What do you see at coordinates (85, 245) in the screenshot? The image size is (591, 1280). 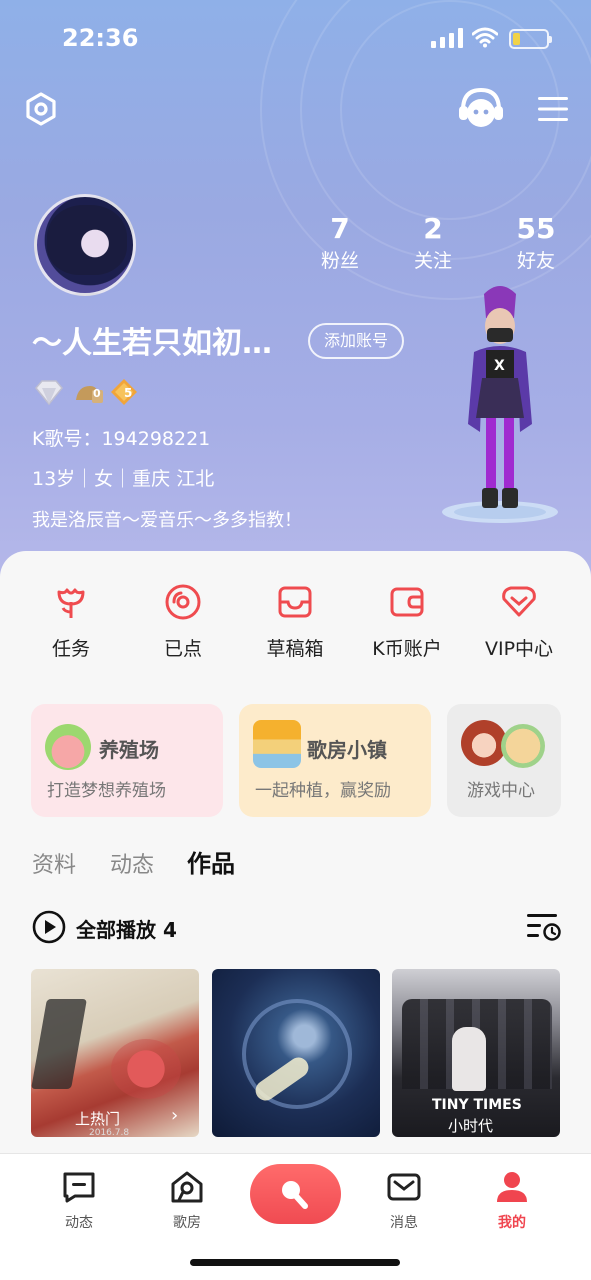 I see `avatar` at bounding box center [85, 245].